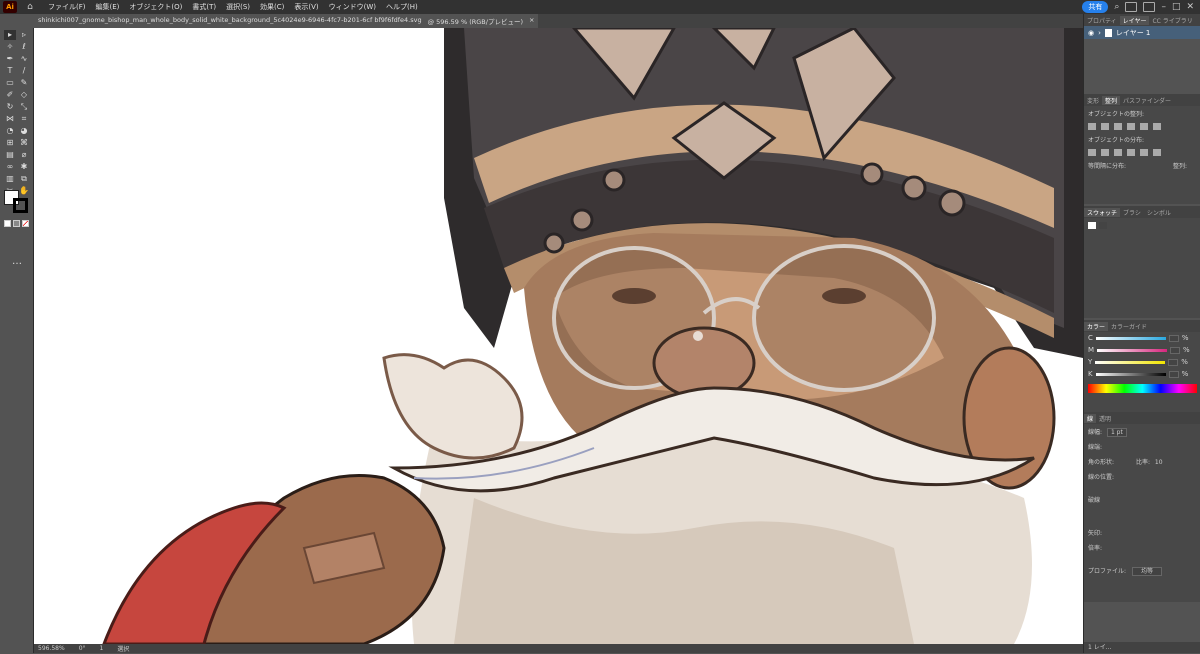 The image size is (1200, 654). I want to click on distribute-right-icon, so click(1157, 152).